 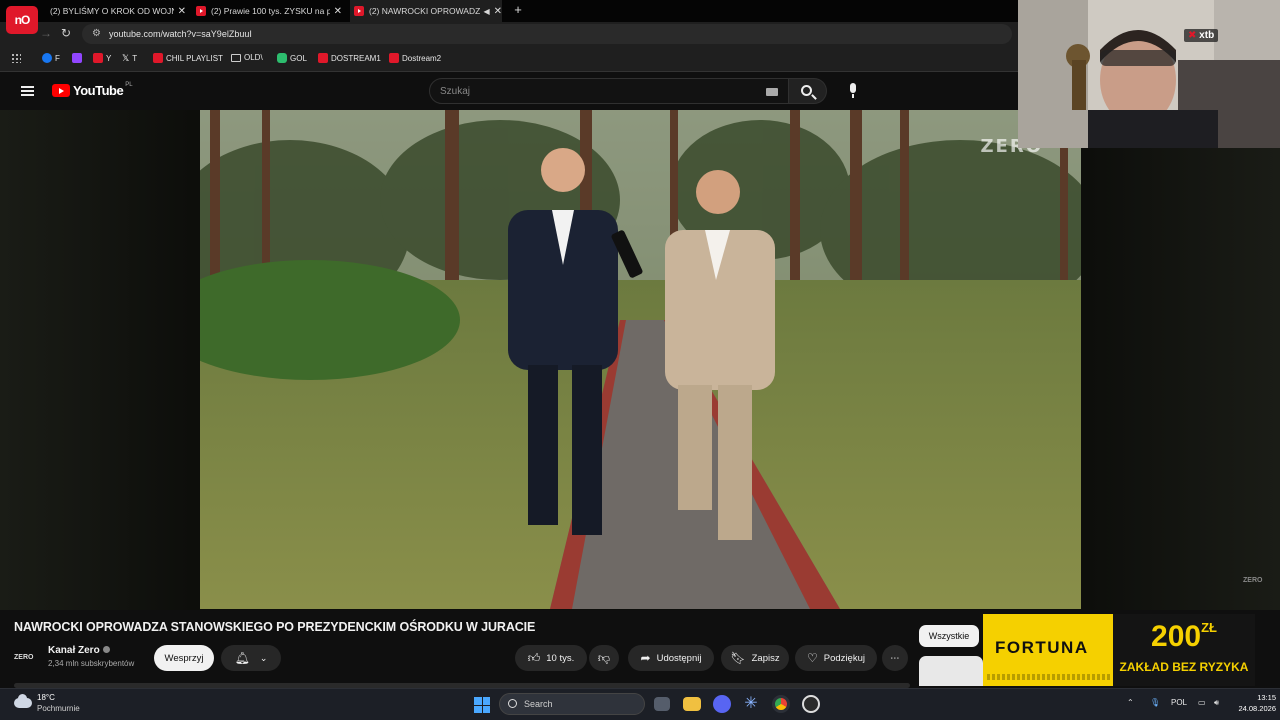 I want to click on like-button: 👍︎ 10 tys., so click(x=551, y=658).